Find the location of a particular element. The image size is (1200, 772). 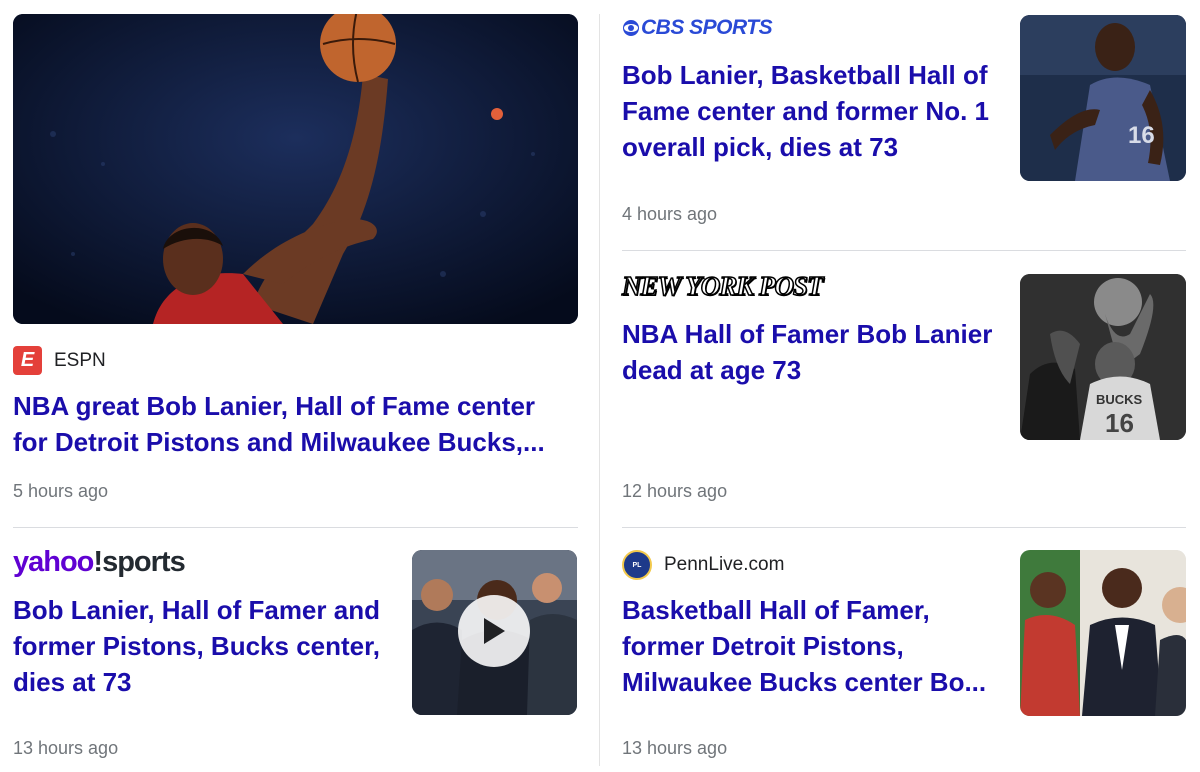

video-thumbnail is located at coordinates (494, 632).